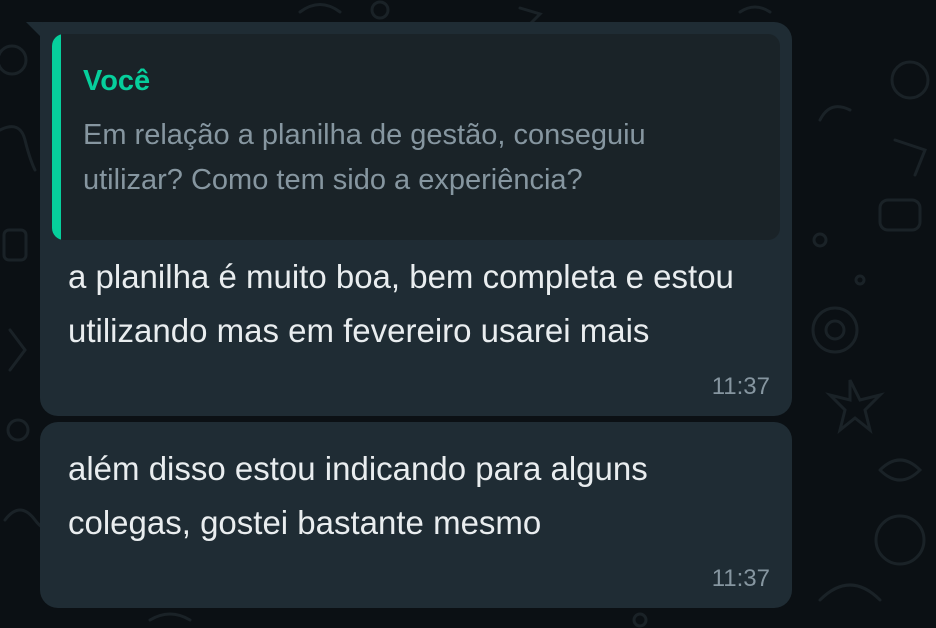 The image size is (936, 628). Describe the element at coordinates (117, 81) in the screenshot. I see `quoted-author: Você` at that location.